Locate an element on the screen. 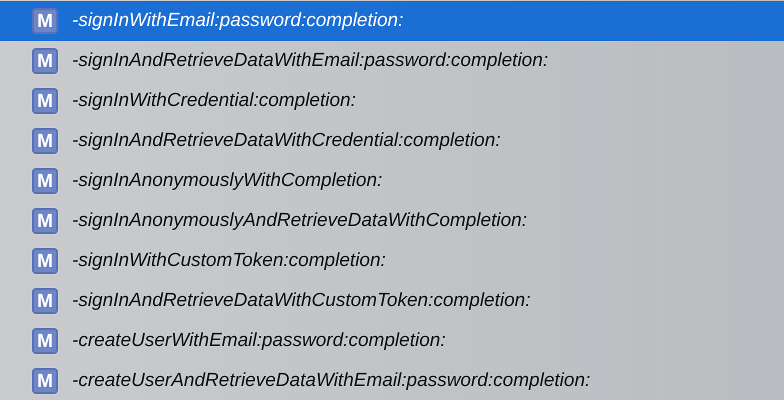 Image resolution: width=784 pixels, height=400 pixels. method-signature: -signInWithEmail:password:completion: is located at coordinates (238, 20).